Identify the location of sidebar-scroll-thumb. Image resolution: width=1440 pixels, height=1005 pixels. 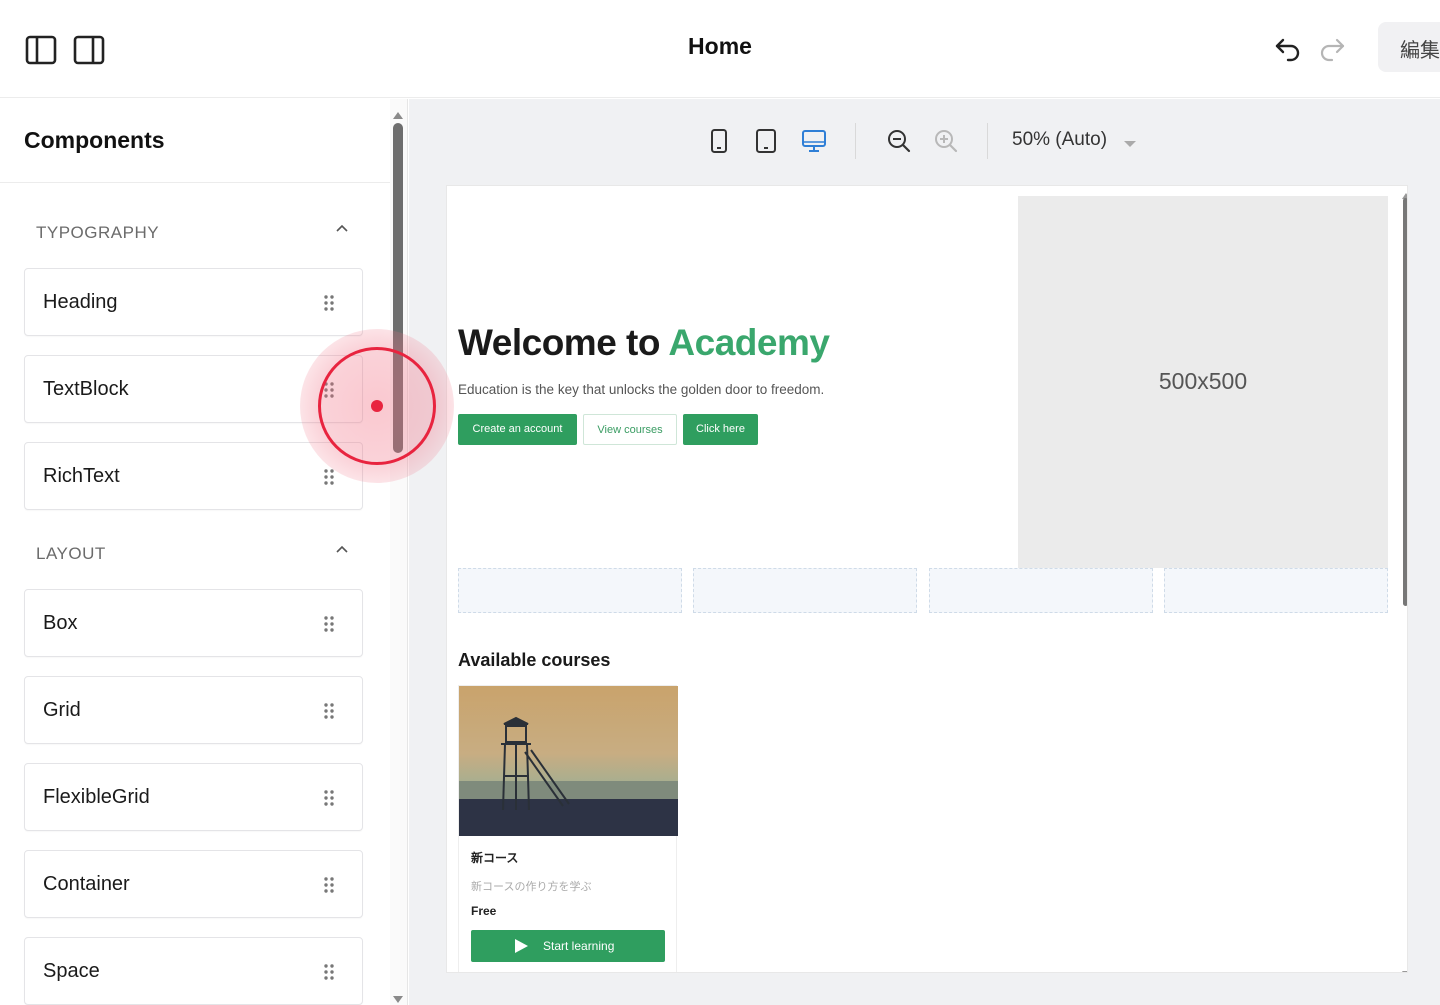
(398, 288).